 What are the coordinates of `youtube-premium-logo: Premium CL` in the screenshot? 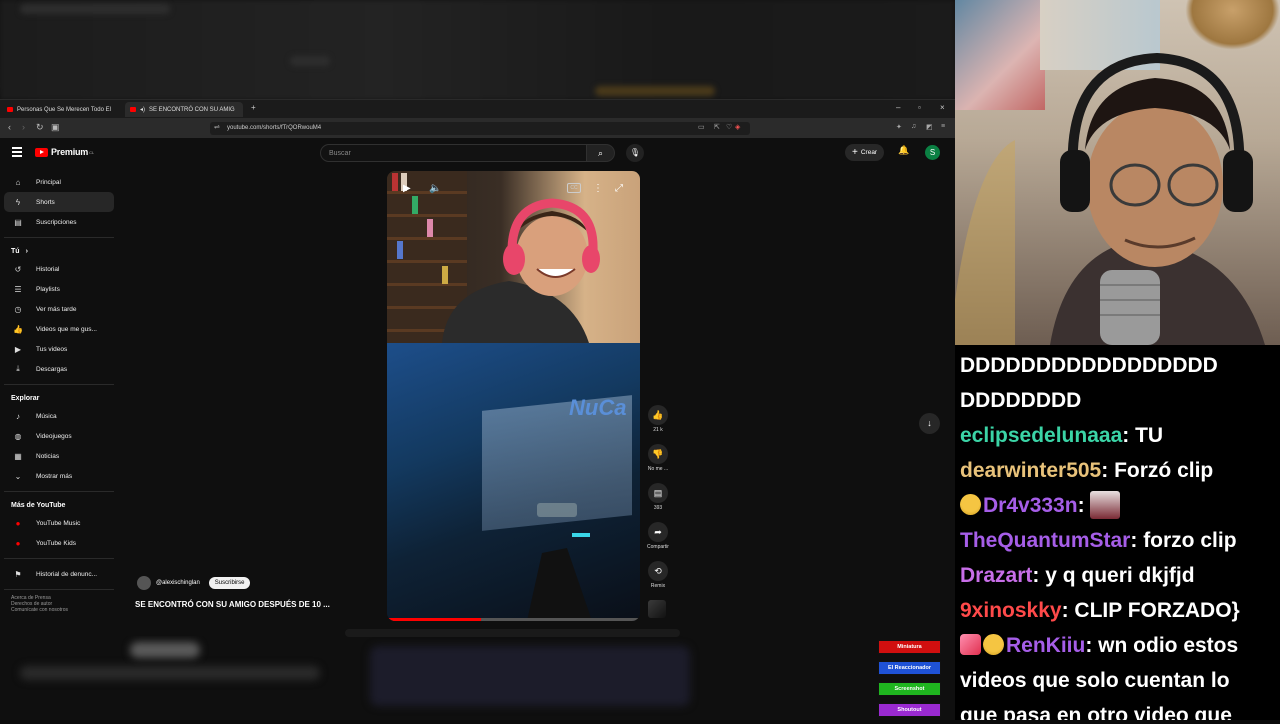 It's located at (64, 152).